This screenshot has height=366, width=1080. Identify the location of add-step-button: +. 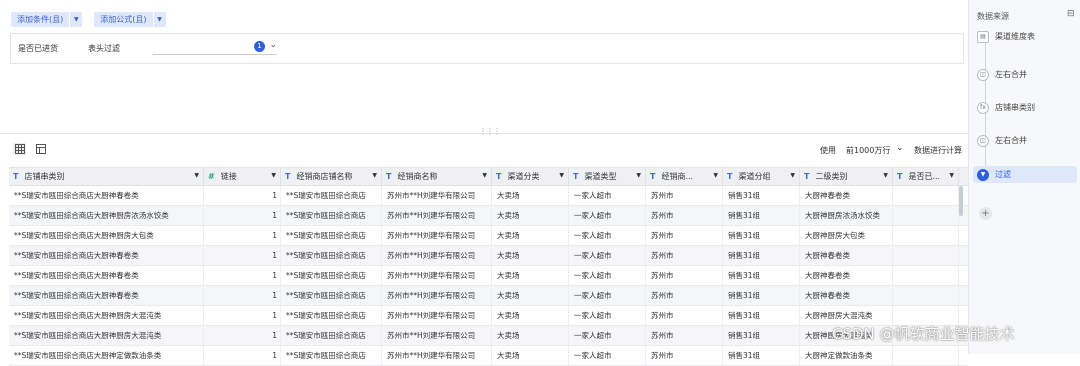
(985, 213).